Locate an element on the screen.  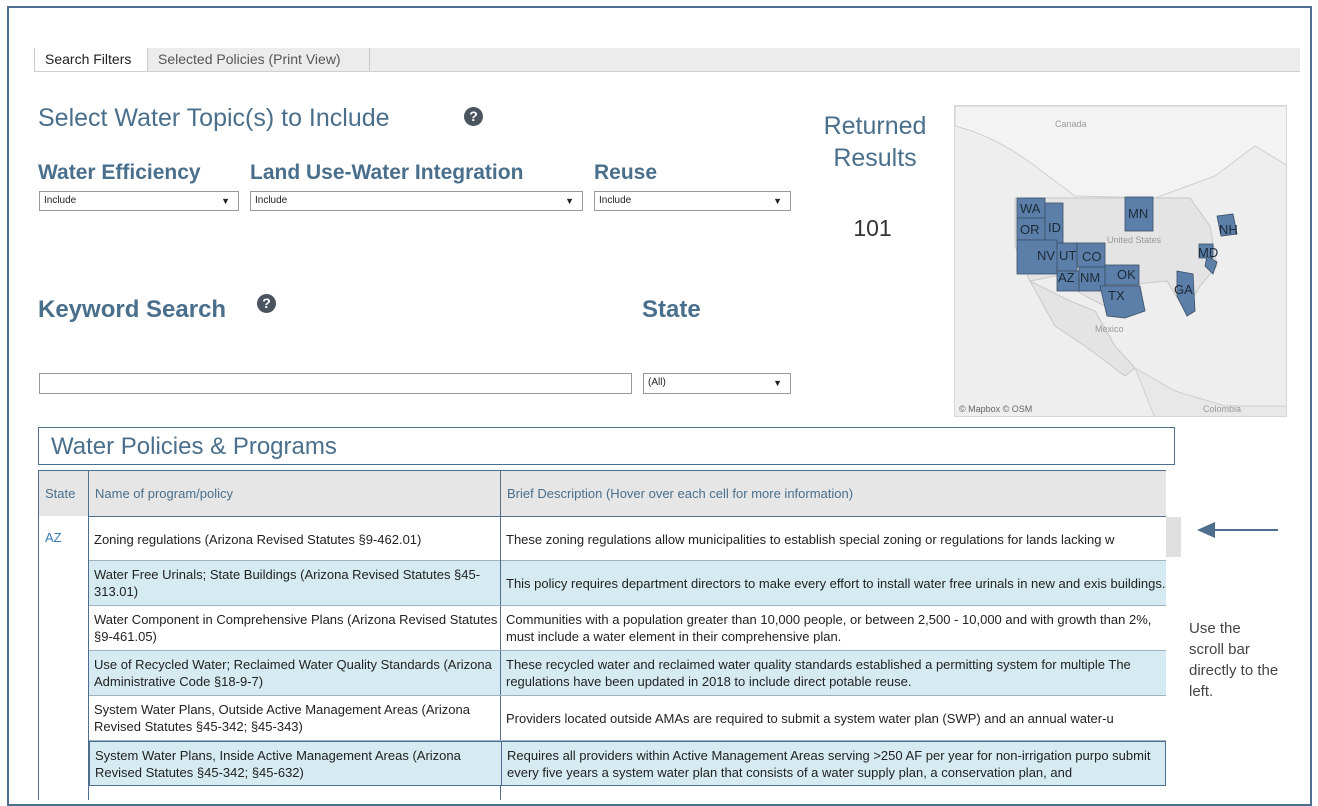
map-country-label: United States is located at coordinates (1134, 240).